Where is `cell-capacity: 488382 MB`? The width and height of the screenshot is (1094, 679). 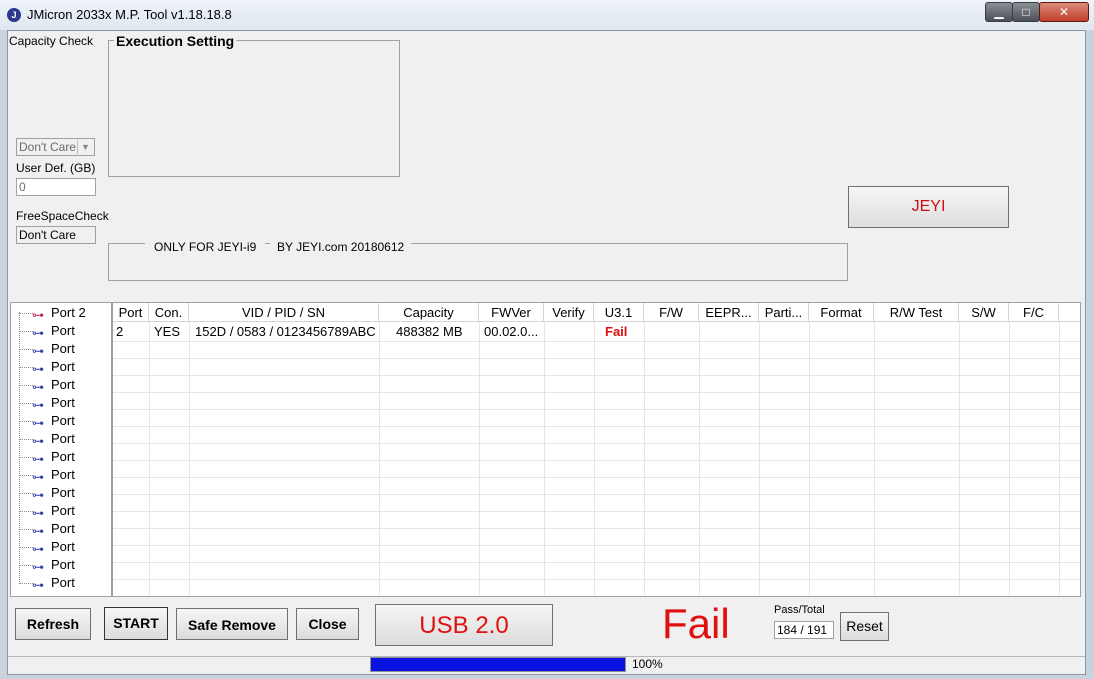 cell-capacity: 488382 MB is located at coordinates (429, 331).